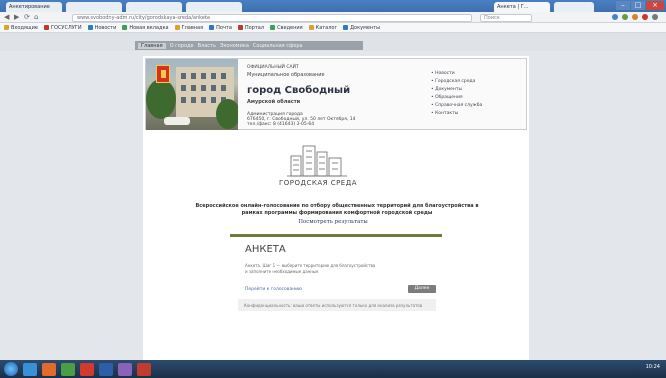  What do you see at coordinates (333, 6) in the screenshot?
I see `browser-titlebar: Анкетирование Анкета | Г... – □ ×` at bounding box center [333, 6].